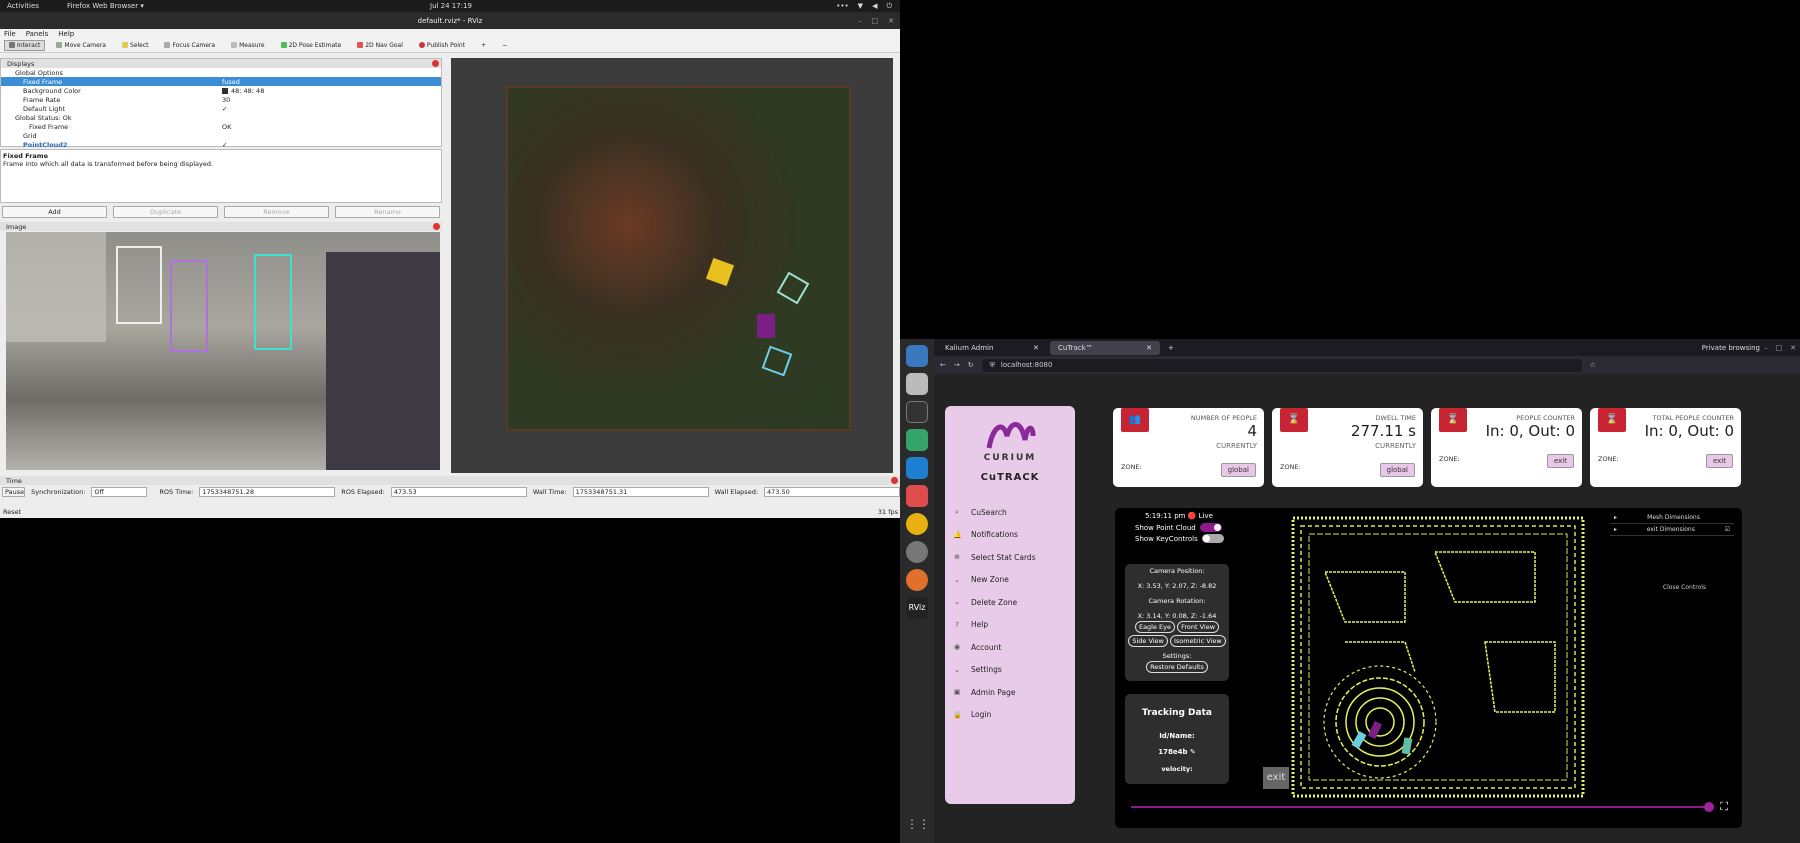 The image size is (1800, 843). Describe the element at coordinates (165, 212) in the screenshot. I see `duplicate-button: Duplicate` at that location.